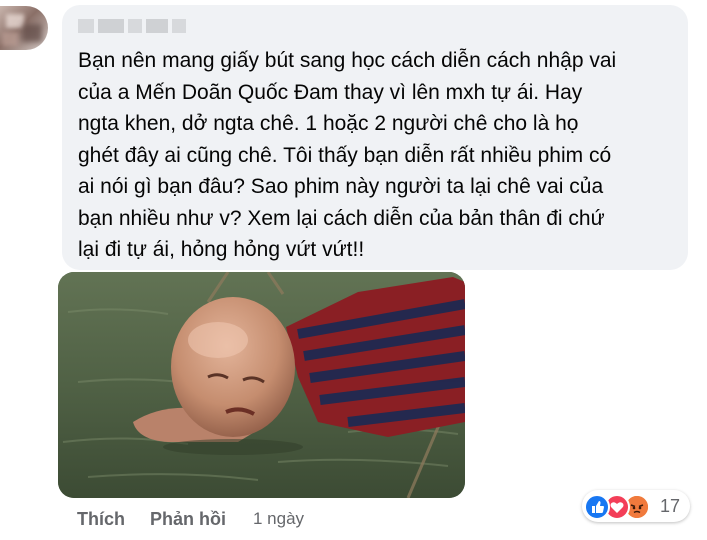 This screenshot has height=540, width=707. I want to click on reply-button: Phản hồi, so click(188, 519).